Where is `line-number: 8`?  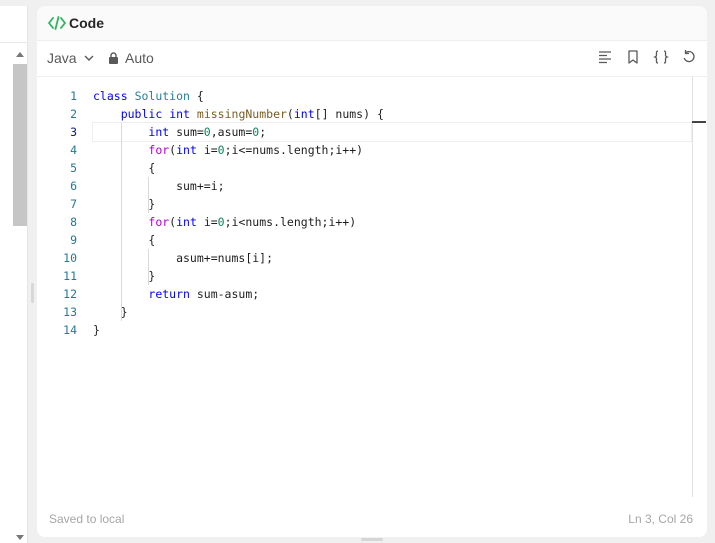 line-number: 8 is located at coordinates (73, 222).